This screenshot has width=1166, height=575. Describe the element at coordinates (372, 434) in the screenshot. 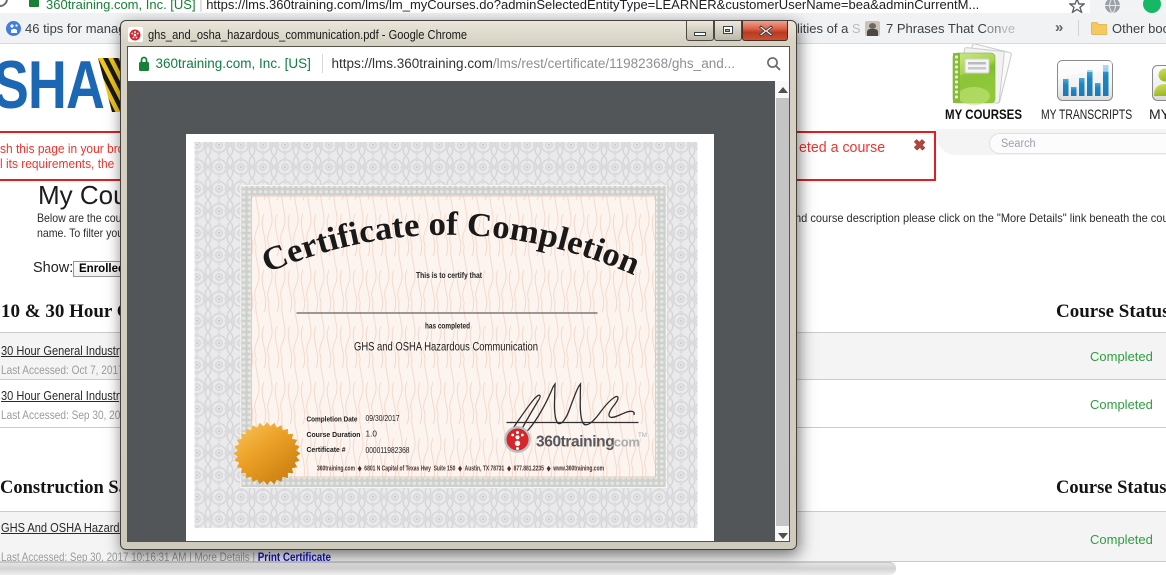

I see `svg-text: 1.0` at that location.